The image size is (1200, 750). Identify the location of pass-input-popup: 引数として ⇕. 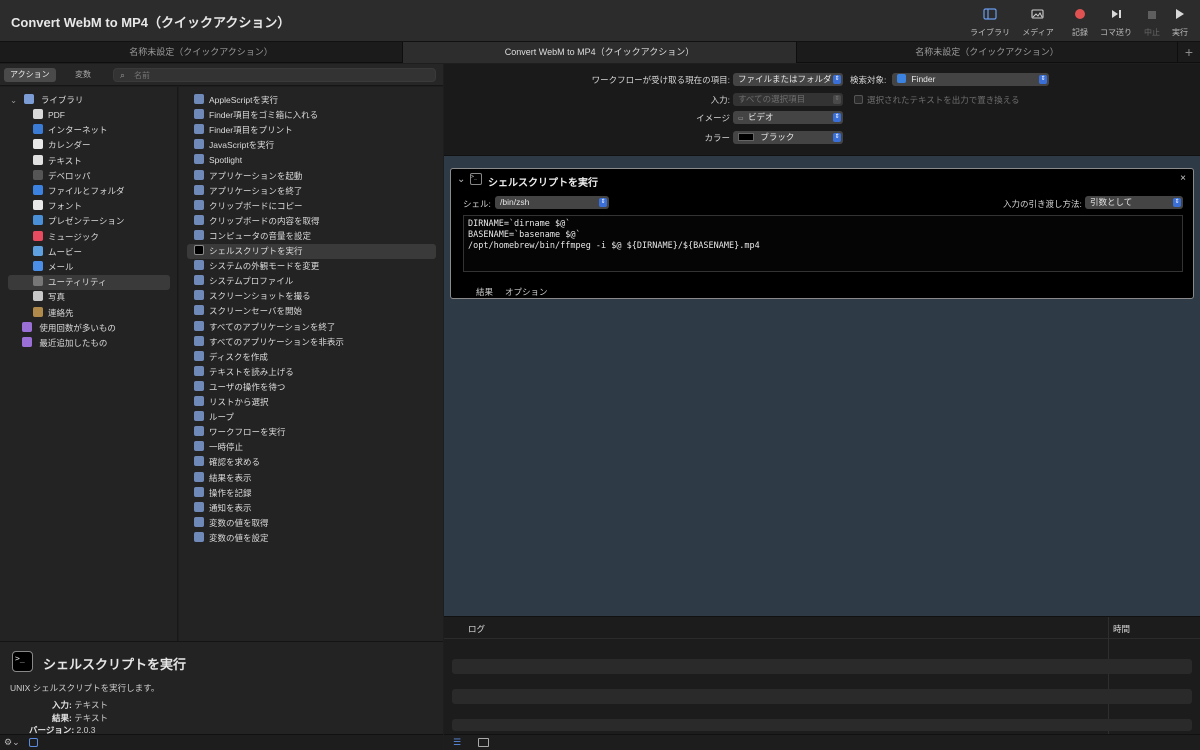
(1134, 202).